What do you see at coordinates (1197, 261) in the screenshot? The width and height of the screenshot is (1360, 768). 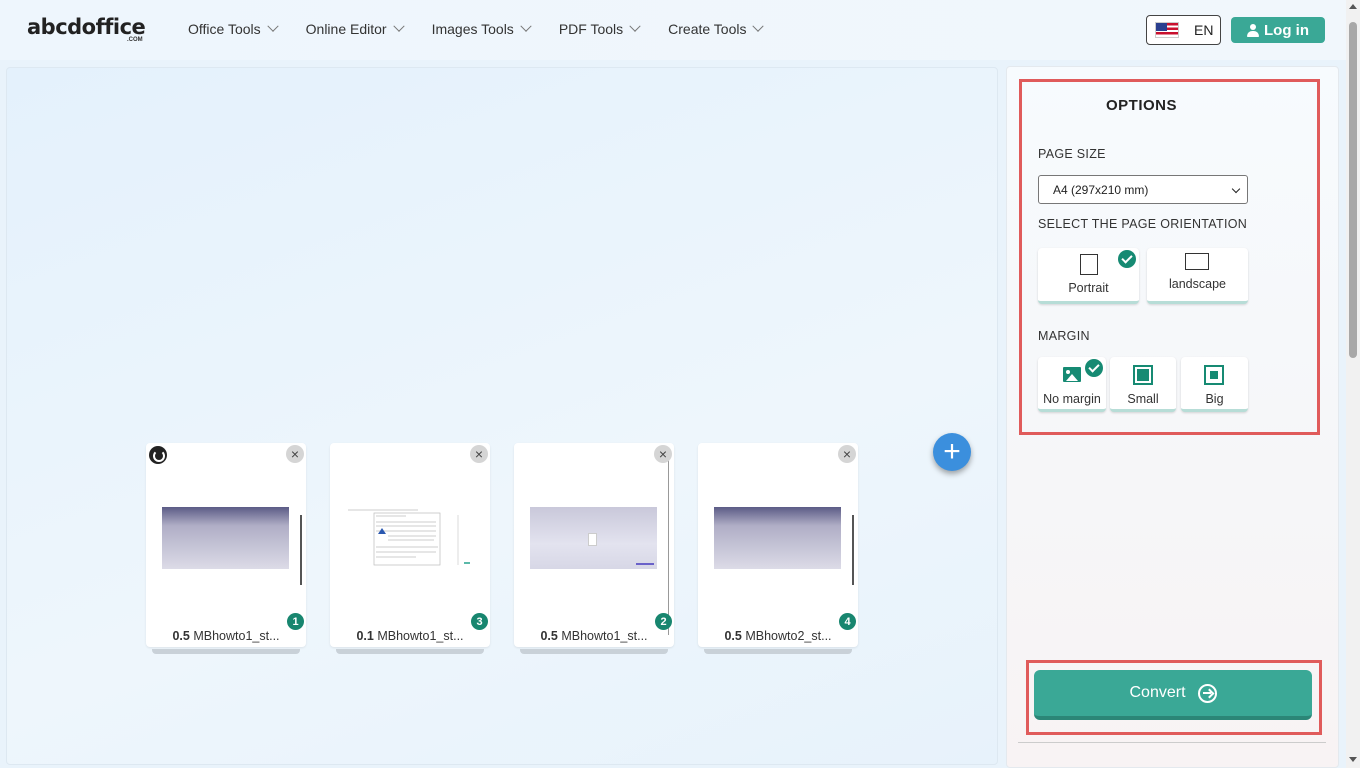 I see `landscape-page-icon` at bounding box center [1197, 261].